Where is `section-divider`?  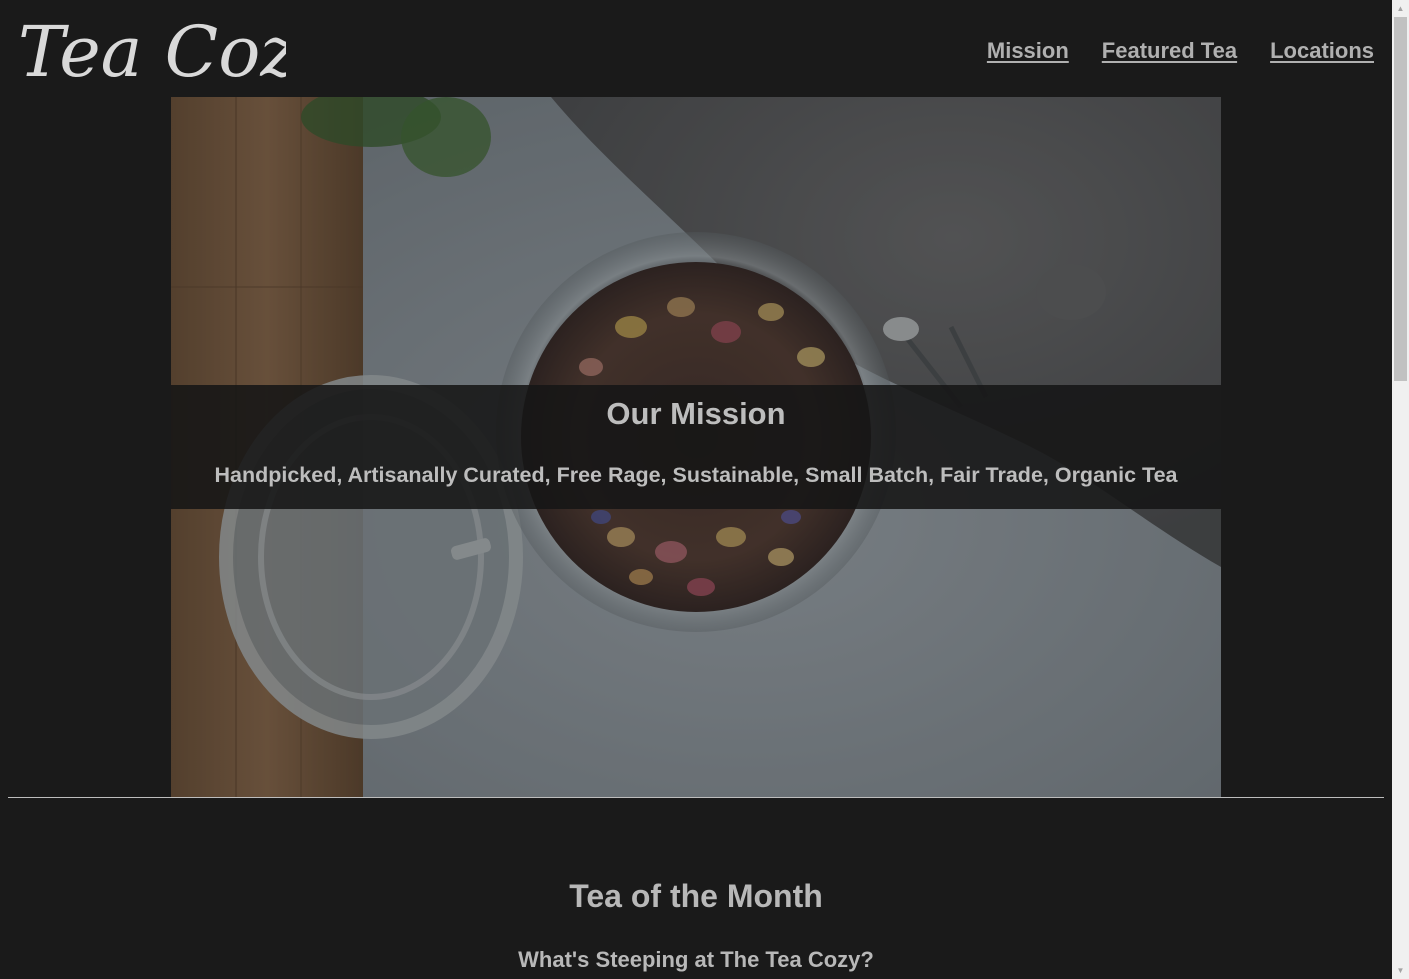
section-divider is located at coordinates (696, 797).